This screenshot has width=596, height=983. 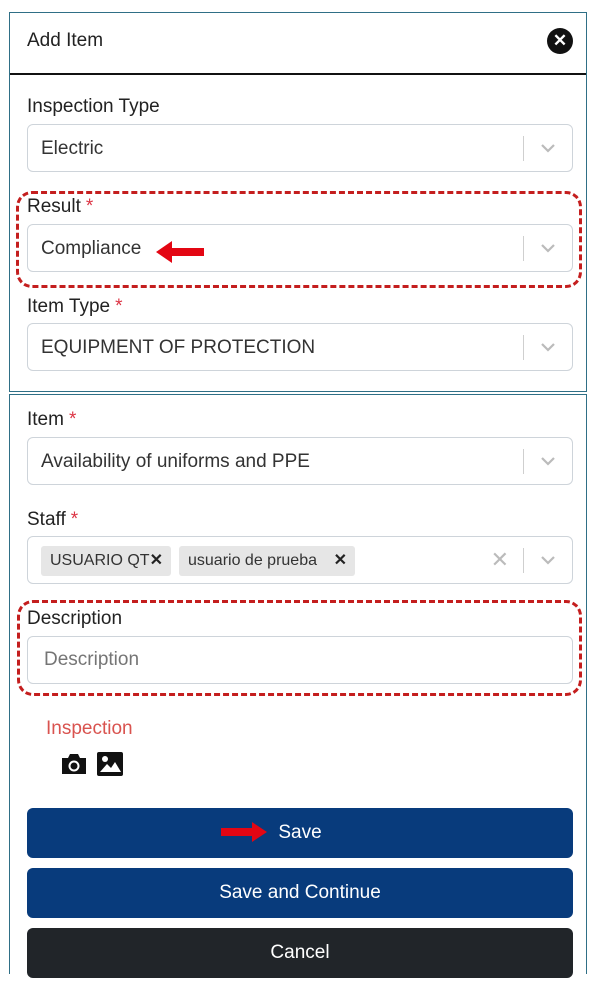 I want to click on cancel-button: Cancel, so click(x=300, y=953).